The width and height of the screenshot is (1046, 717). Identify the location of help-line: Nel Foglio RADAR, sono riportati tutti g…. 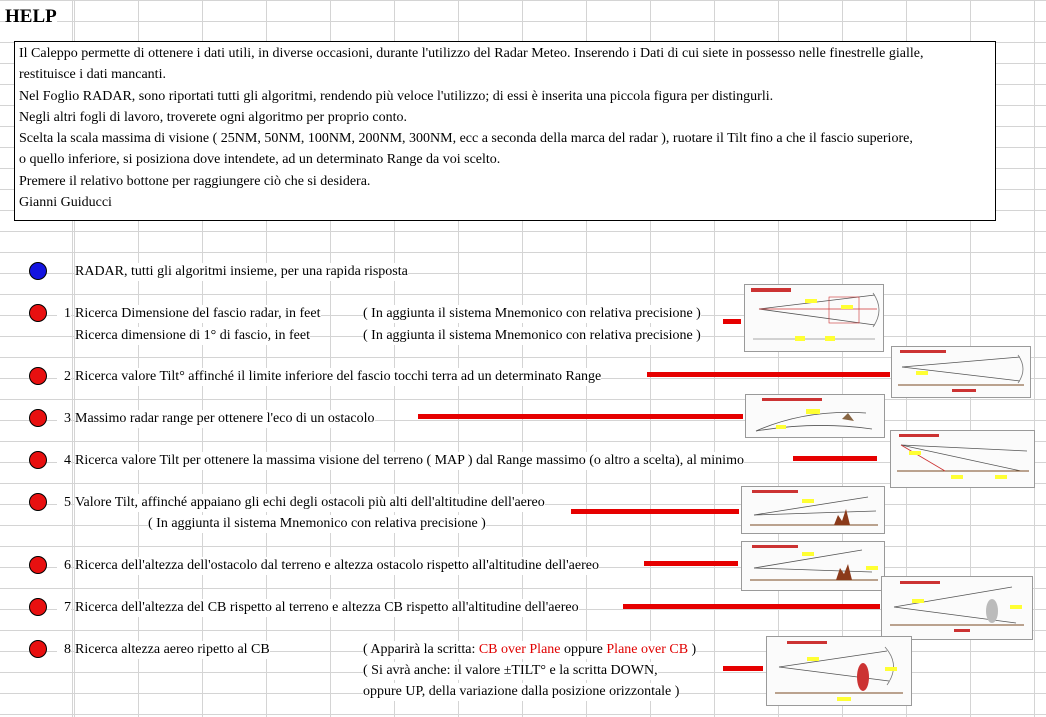
(396, 96).